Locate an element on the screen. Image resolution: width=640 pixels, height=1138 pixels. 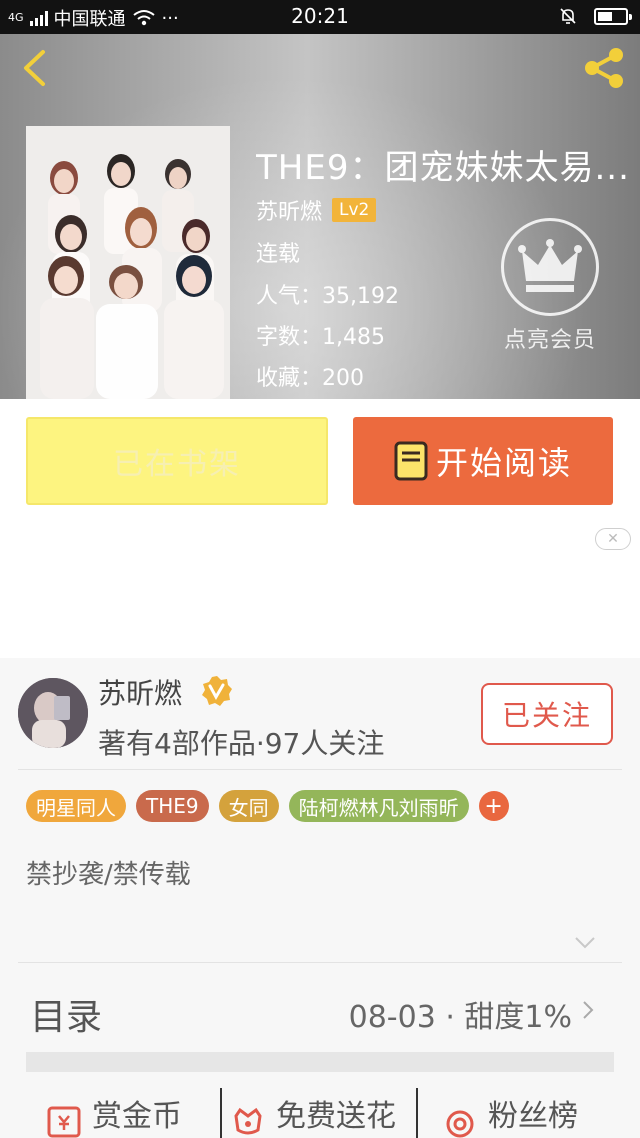
crown-icon is located at coordinates (550, 267).